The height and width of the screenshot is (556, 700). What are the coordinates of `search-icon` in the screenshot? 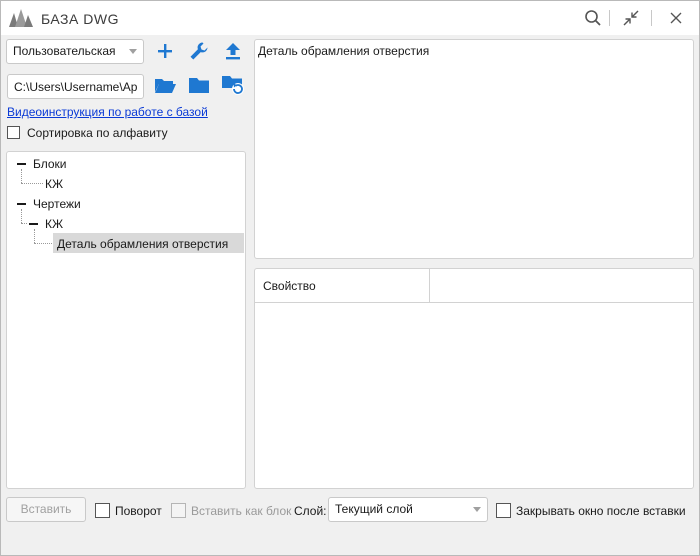 It's located at (593, 18).